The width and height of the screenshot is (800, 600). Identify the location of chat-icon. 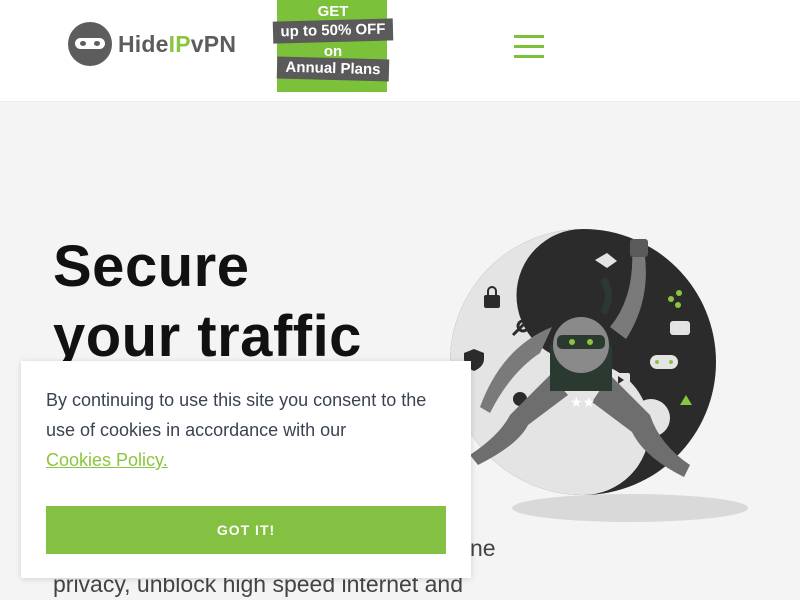
(680, 328).